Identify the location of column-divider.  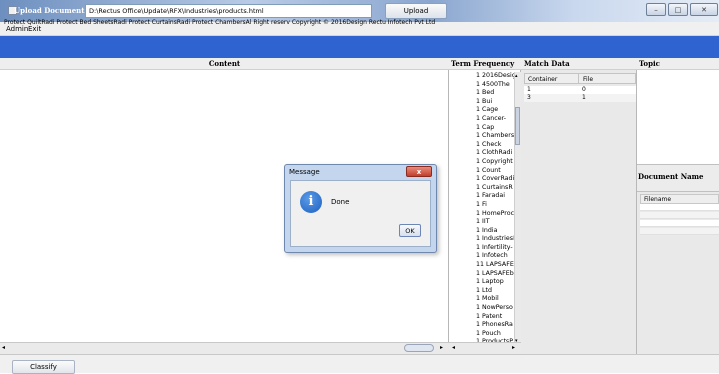
(578, 79).